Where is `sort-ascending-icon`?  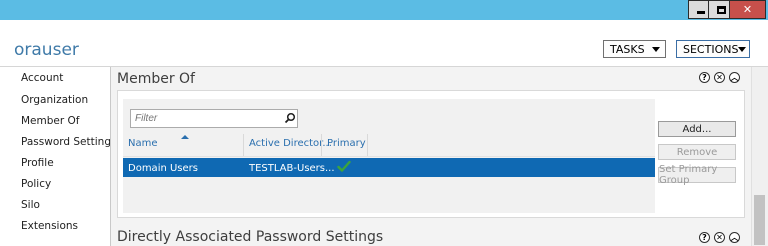
sort-ascending-icon is located at coordinates (185, 137).